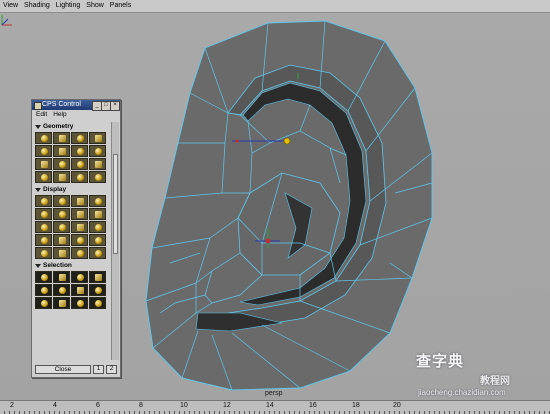  I want to click on section-selection: Selection, so click(72, 265).